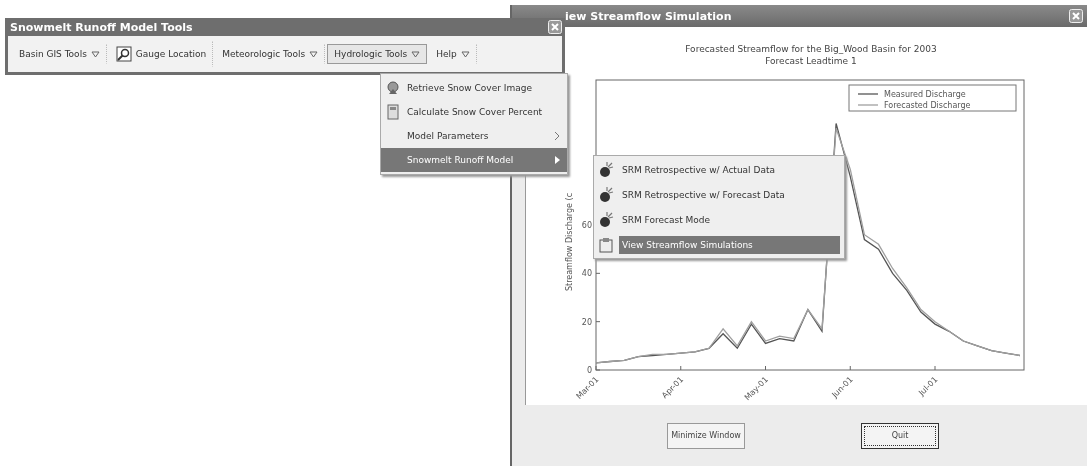 The width and height of the screenshot is (1087, 466). What do you see at coordinates (729, 219) in the screenshot?
I see `menu-item: SRM Forecast Mode` at bounding box center [729, 219].